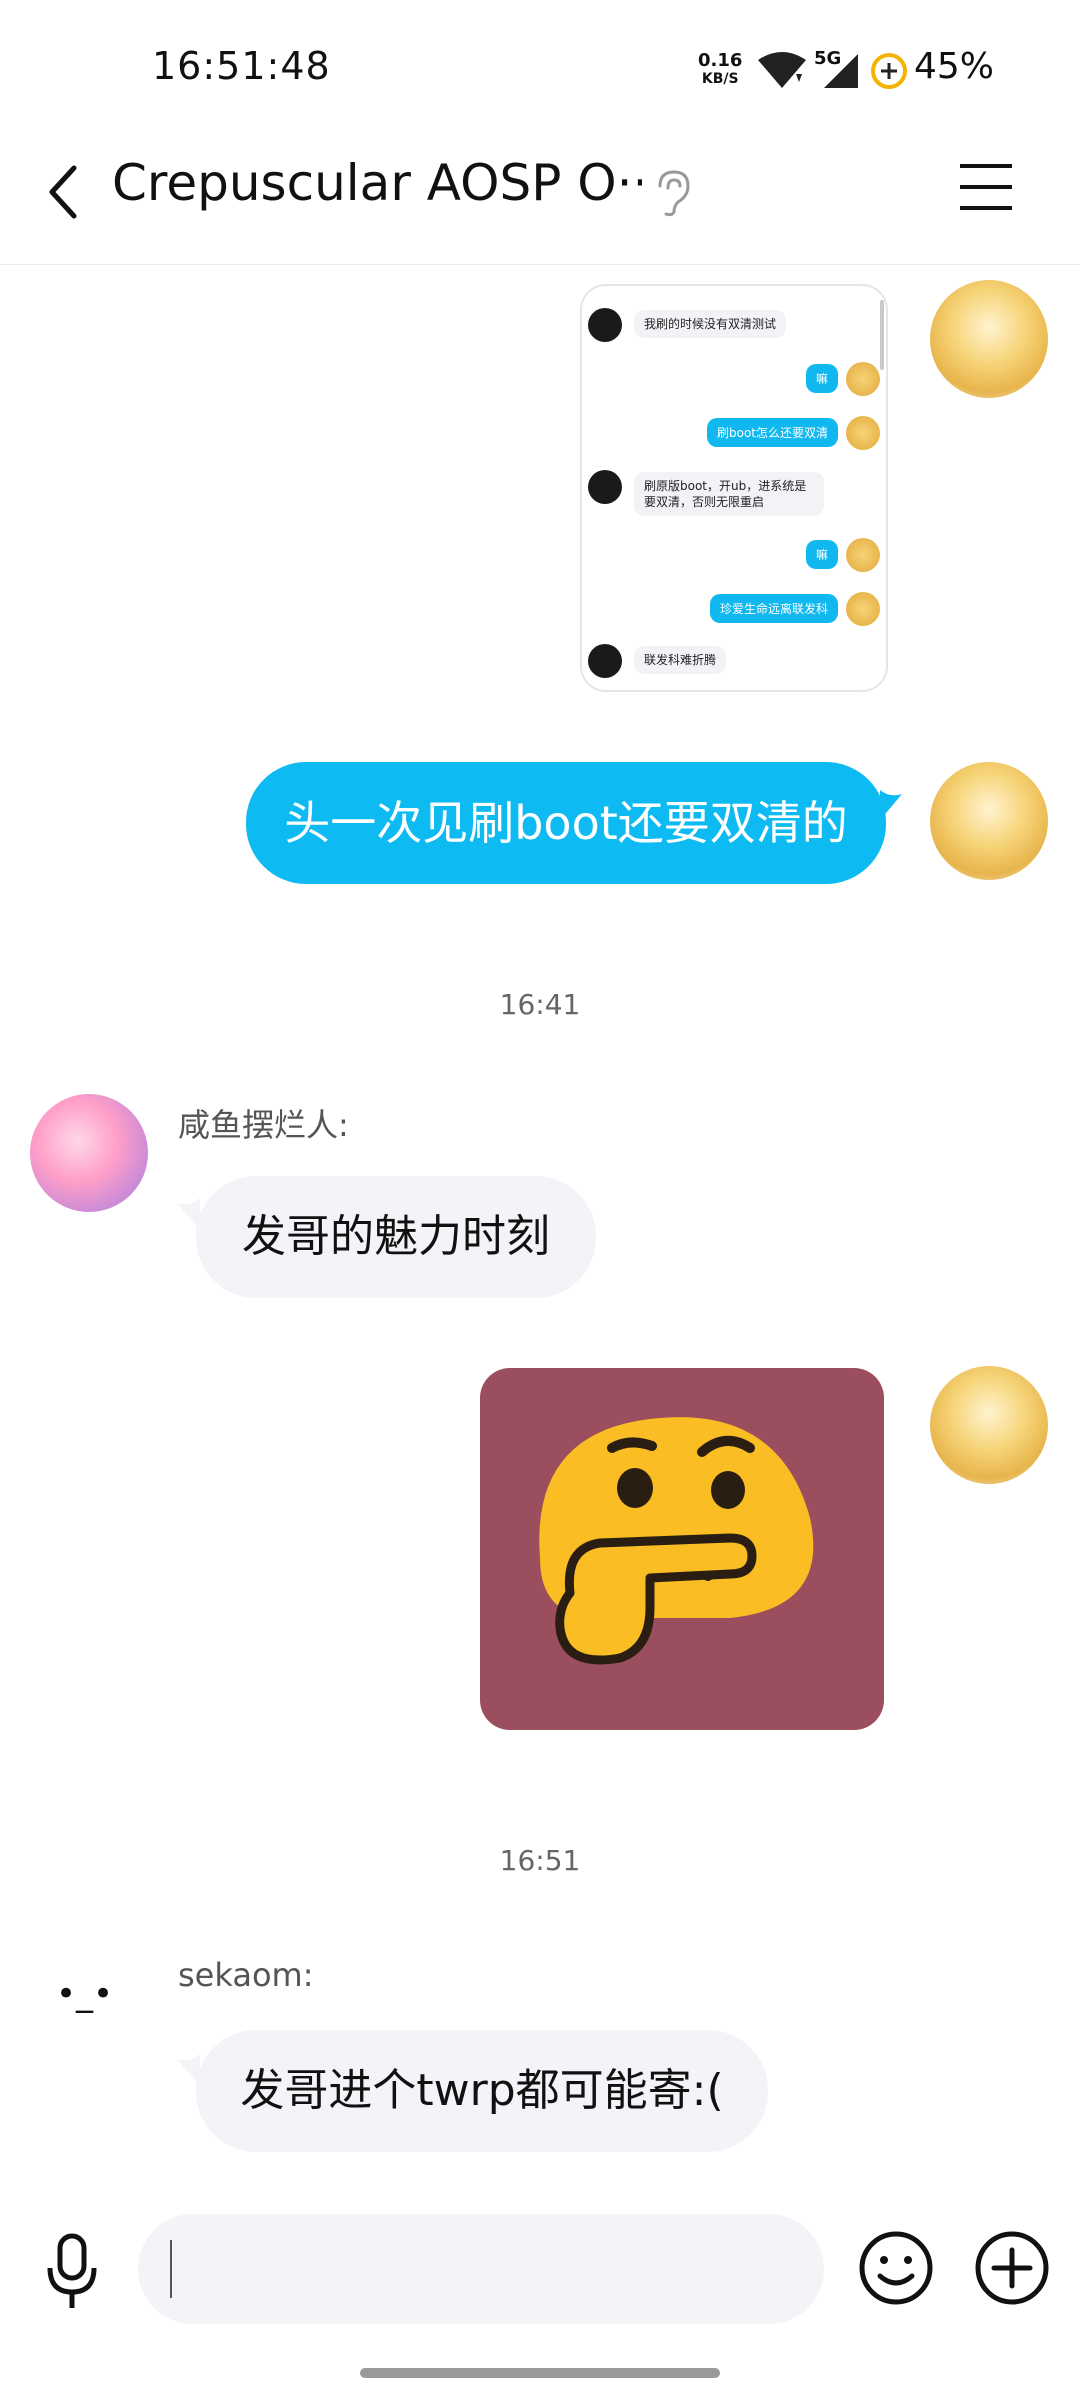 This screenshot has width=1080, height=2400. Describe the element at coordinates (710, 324) in the screenshot. I see `thumbnail-bubble: 我刷的时候没有双清测试` at that location.